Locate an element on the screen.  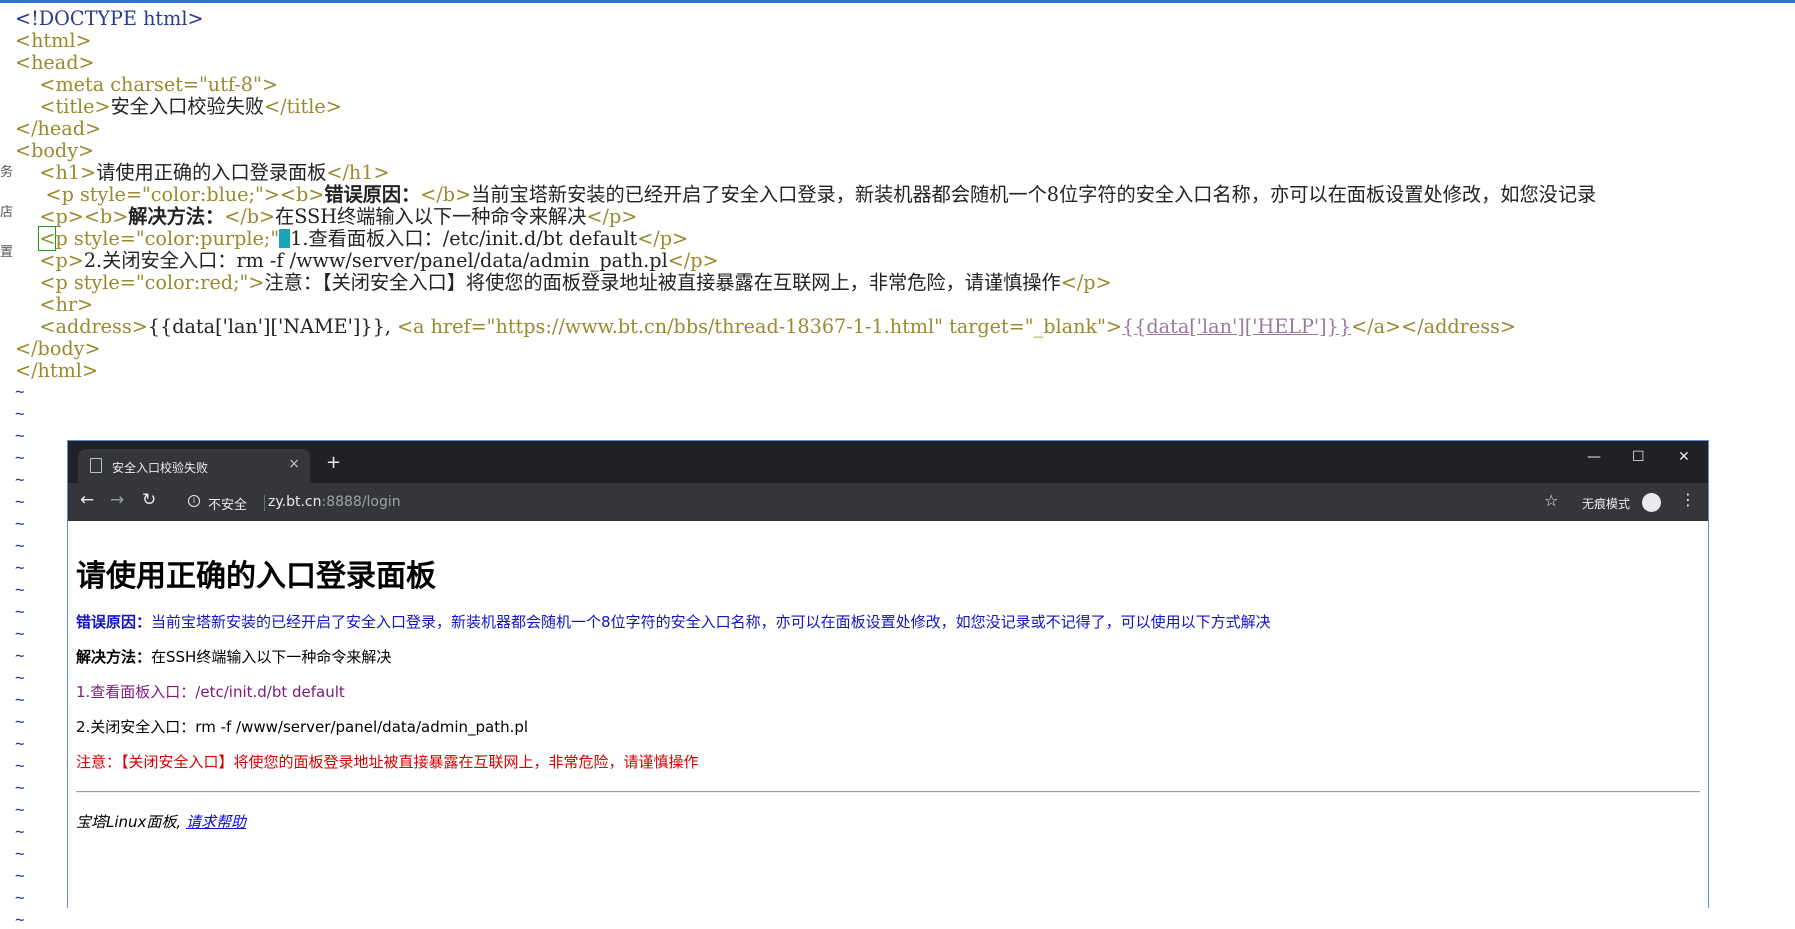
left-gutter: 务 店 置 is located at coordinates (7, 213).